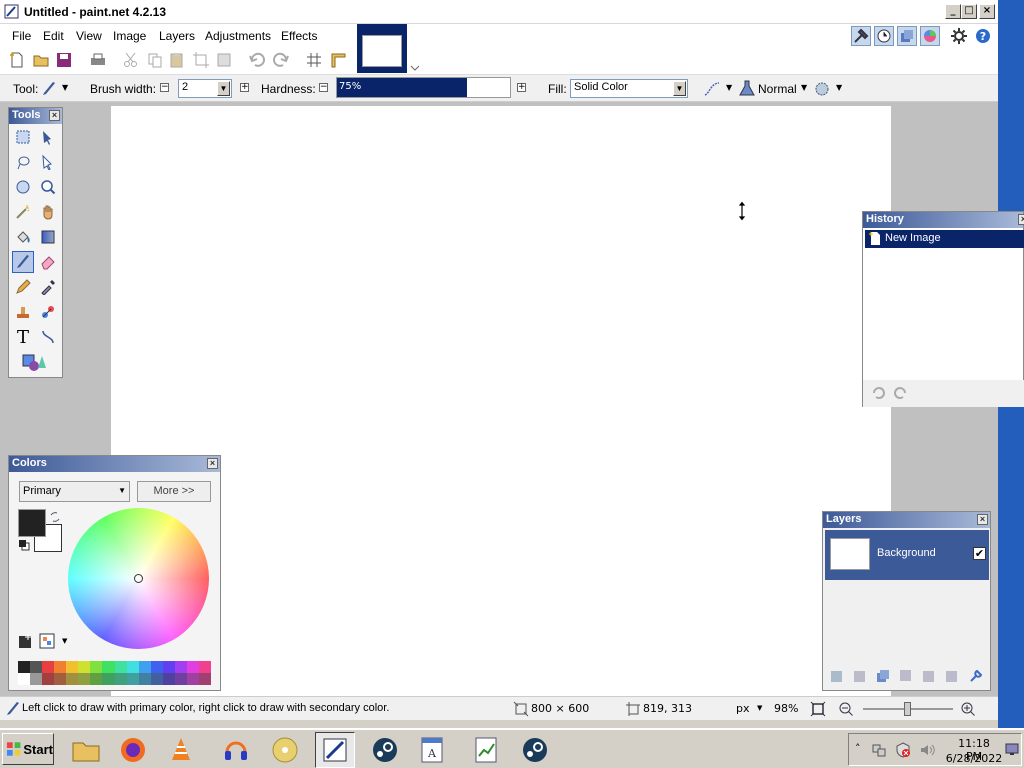 The height and width of the screenshot is (768, 1024). Describe the element at coordinates (48, 137) in the screenshot. I see `move-selected-pixels-tool-icon` at that location.